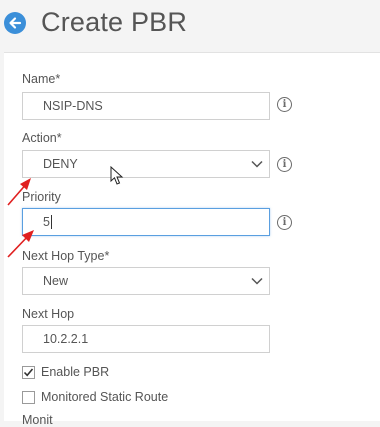  I want to click on action-label: Action*, so click(42, 138).